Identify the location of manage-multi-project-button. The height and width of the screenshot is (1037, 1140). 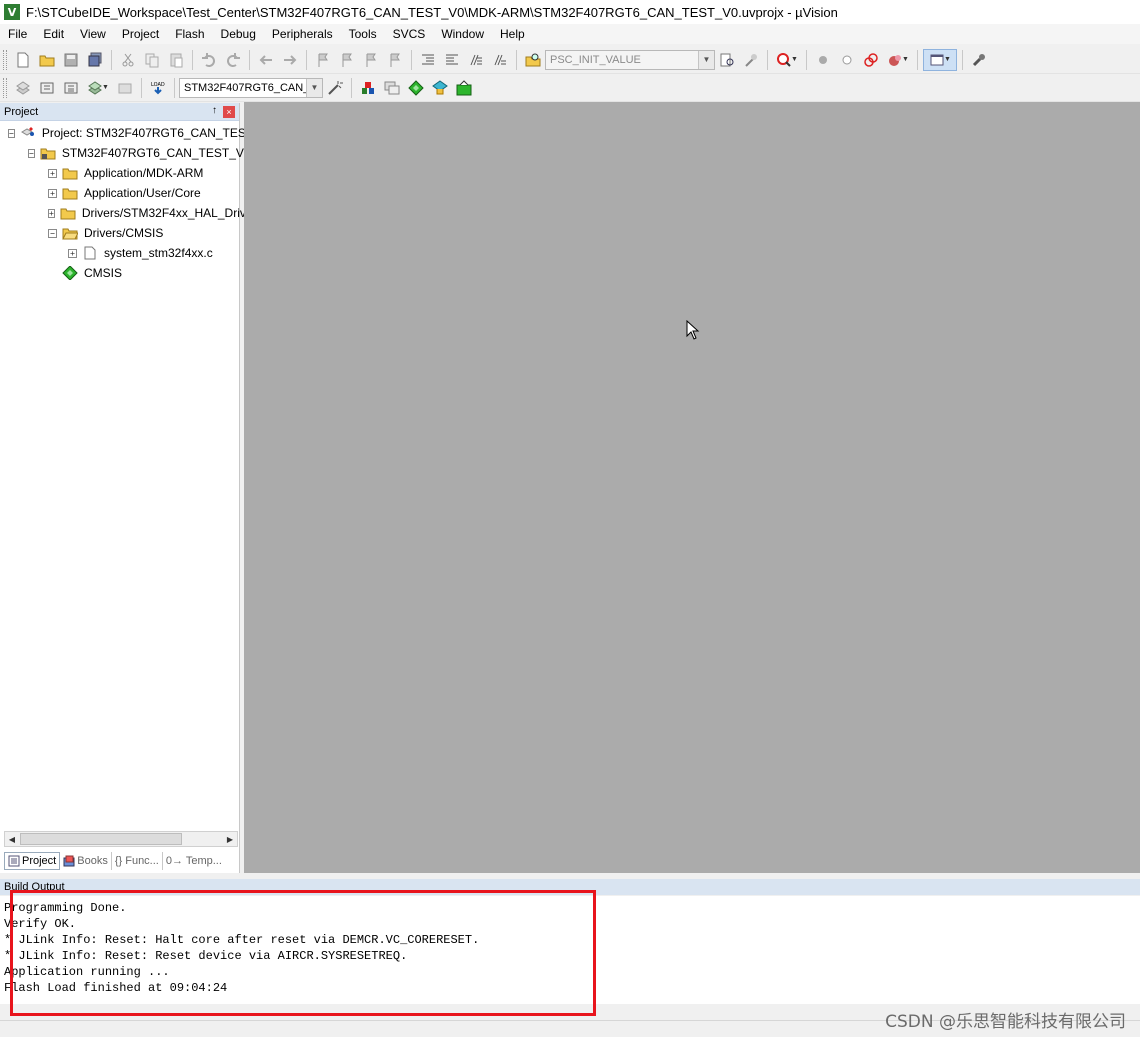
(392, 88).